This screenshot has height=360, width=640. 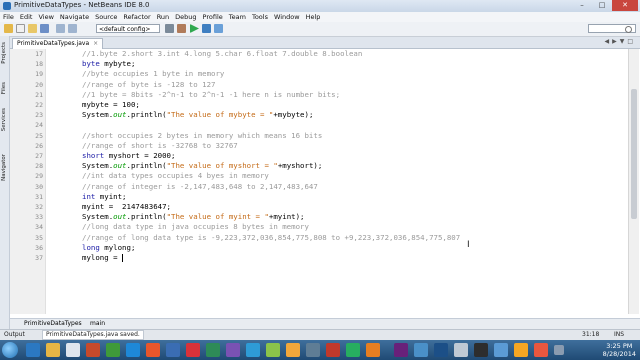 I want to click on editor-tab-strip: PrimitiveDataTypes.java × ◀▶▼□, so click(x=325, y=43).